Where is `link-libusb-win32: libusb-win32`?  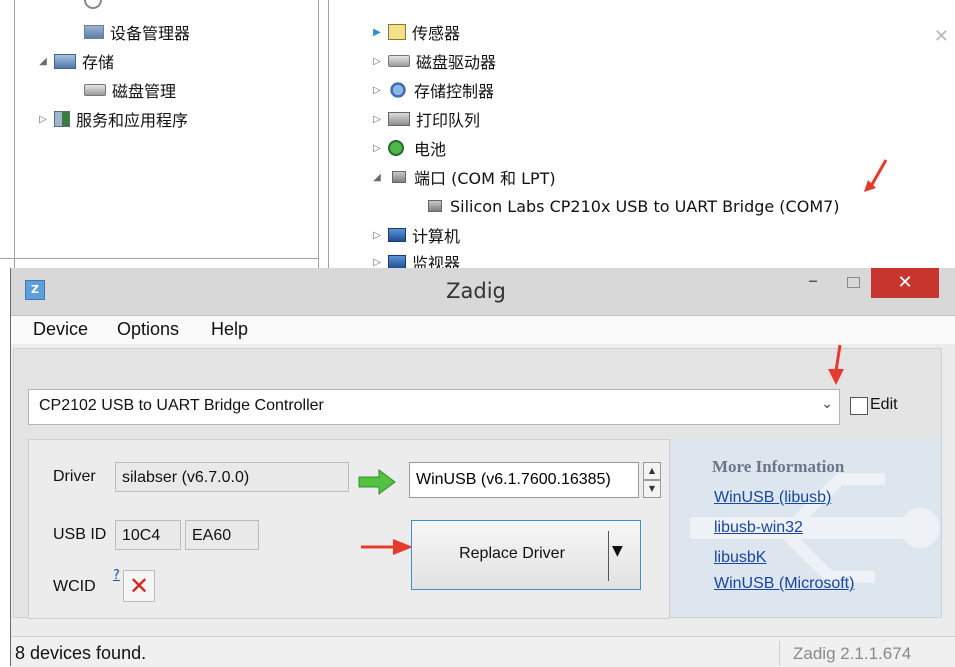
link-libusb-win32: libusb-win32 is located at coordinates (758, 528).